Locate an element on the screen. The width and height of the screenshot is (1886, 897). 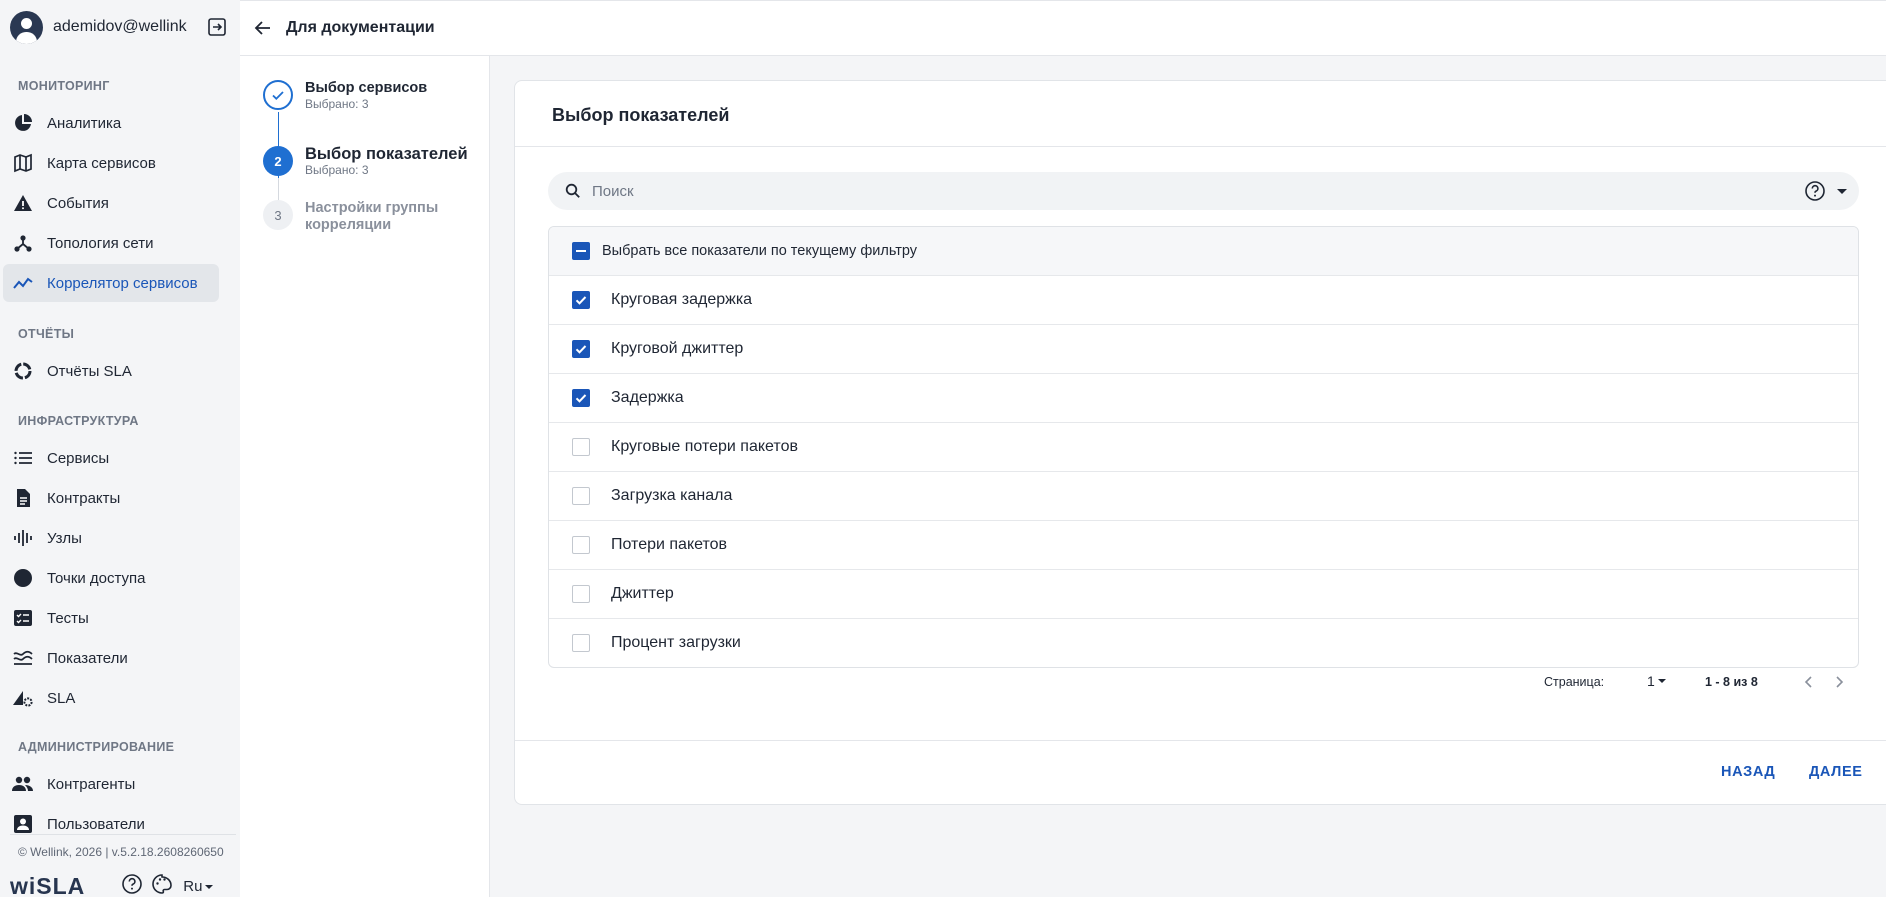
sidebar-section-title: МОНИТОРИНГ is located at coordinates (64, 86).